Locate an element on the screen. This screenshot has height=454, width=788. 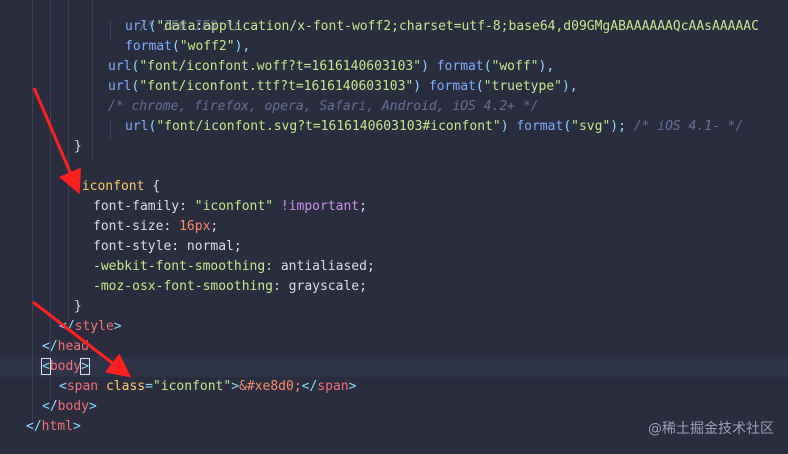
code-property: -webkit-font-smoothing: is located at coordinates (183, 266).